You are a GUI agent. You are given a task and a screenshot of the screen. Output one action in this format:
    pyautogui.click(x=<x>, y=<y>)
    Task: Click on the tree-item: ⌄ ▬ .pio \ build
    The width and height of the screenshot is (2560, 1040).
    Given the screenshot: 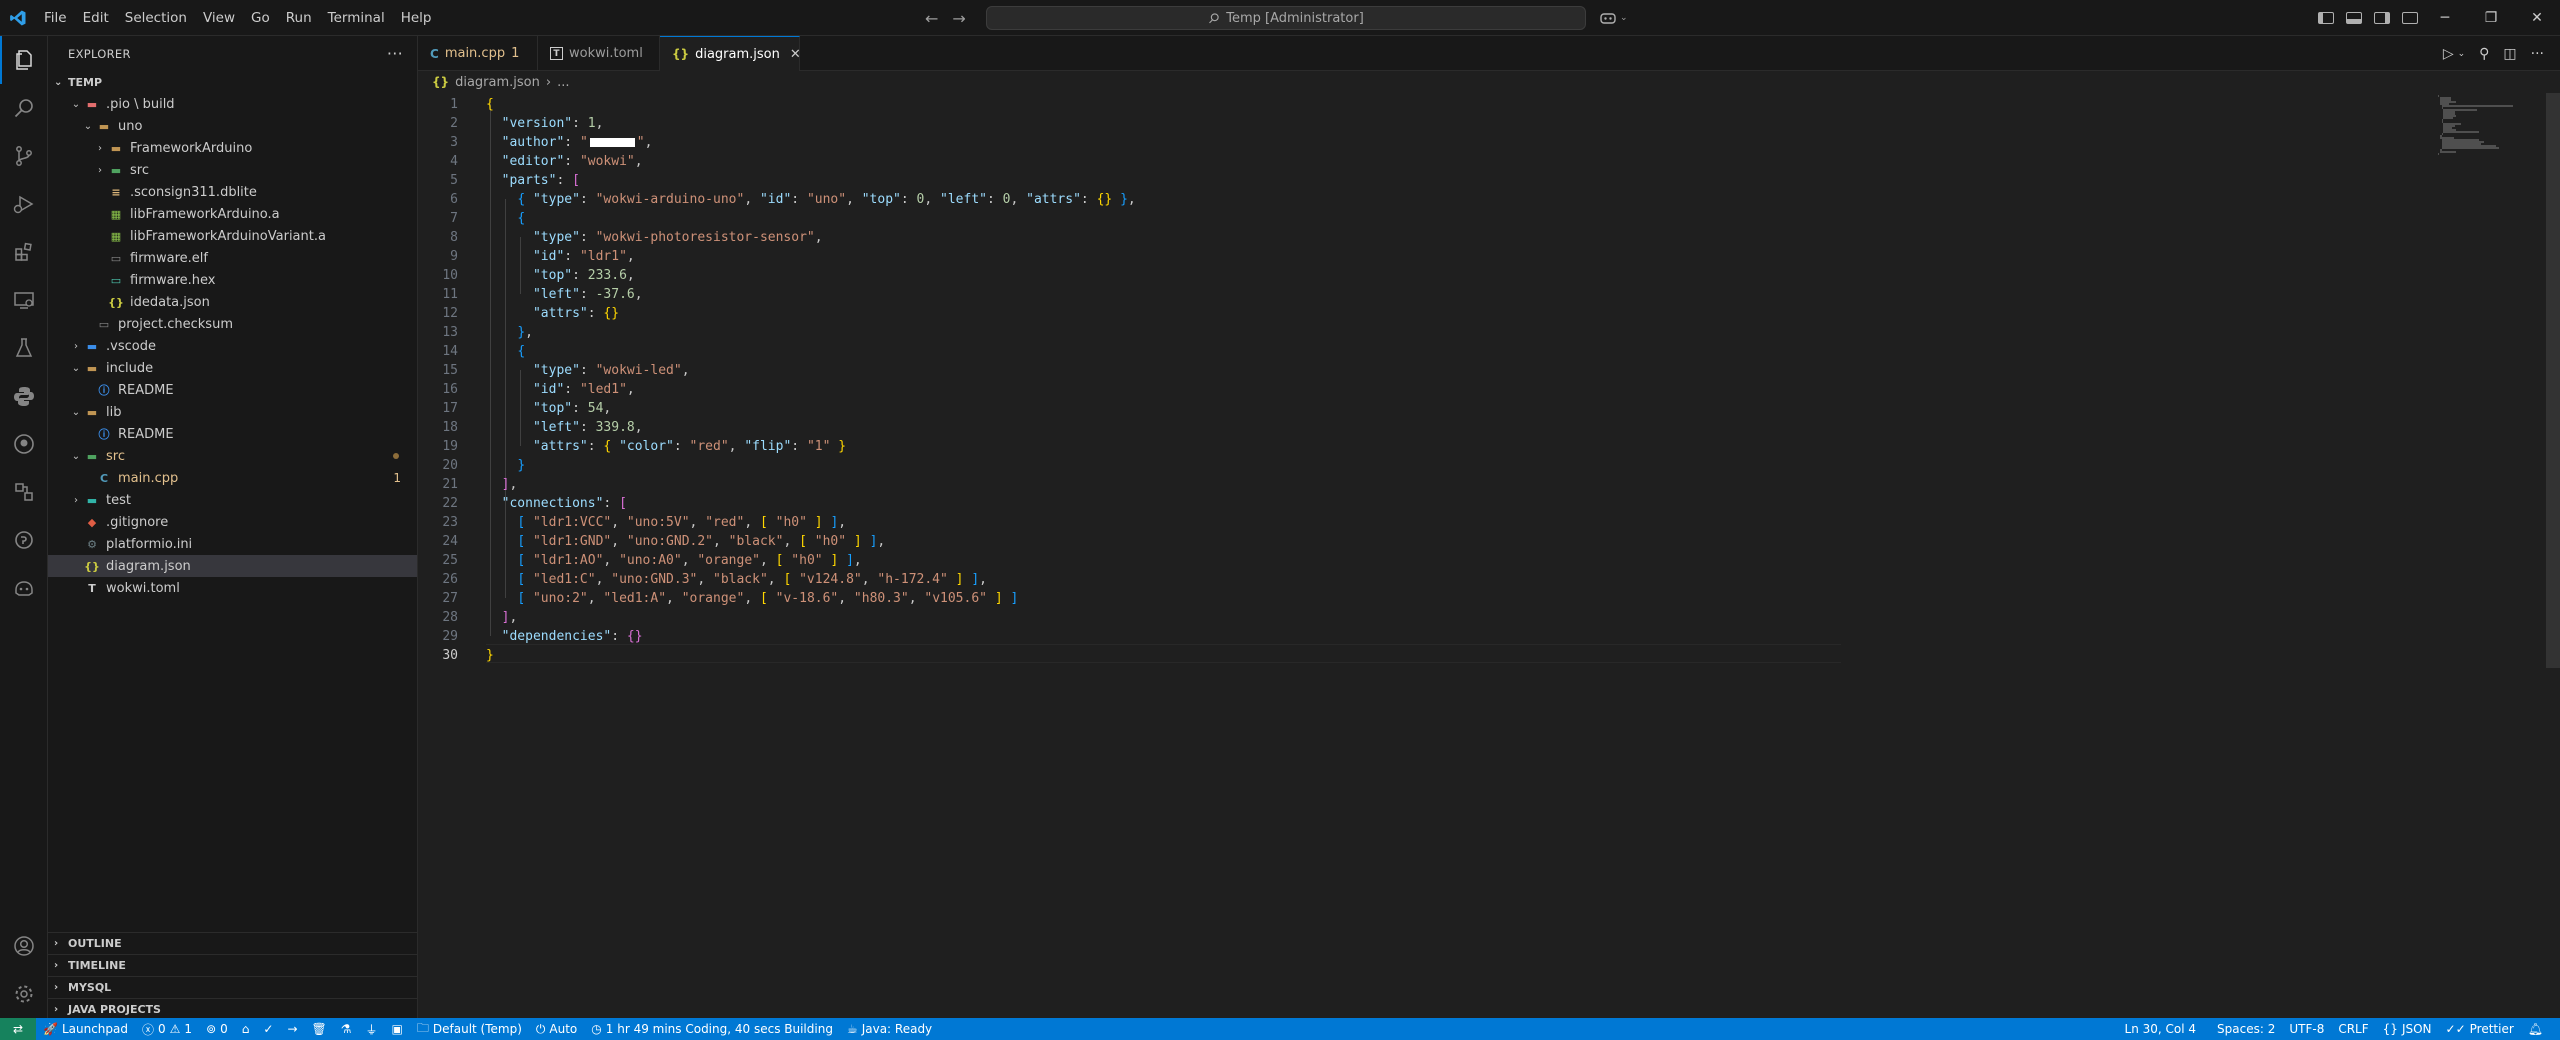 What is the action you would take?
    pyautogui.click(x=232, y=104)
    